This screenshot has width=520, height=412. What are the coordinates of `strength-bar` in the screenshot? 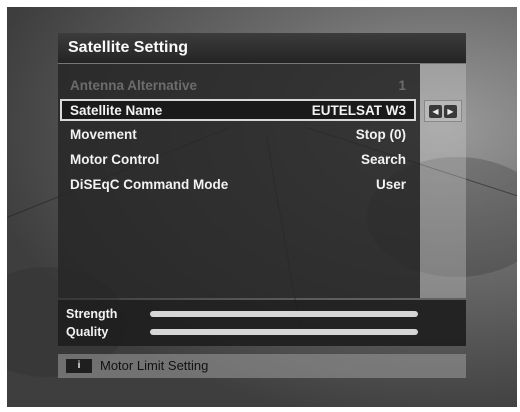 It's located at (284, 314).